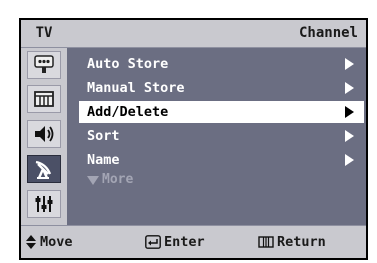  Describe the element at coordinates (128, 64) in the screenshot. I see `menu-item-label: Auto Store` at that location.